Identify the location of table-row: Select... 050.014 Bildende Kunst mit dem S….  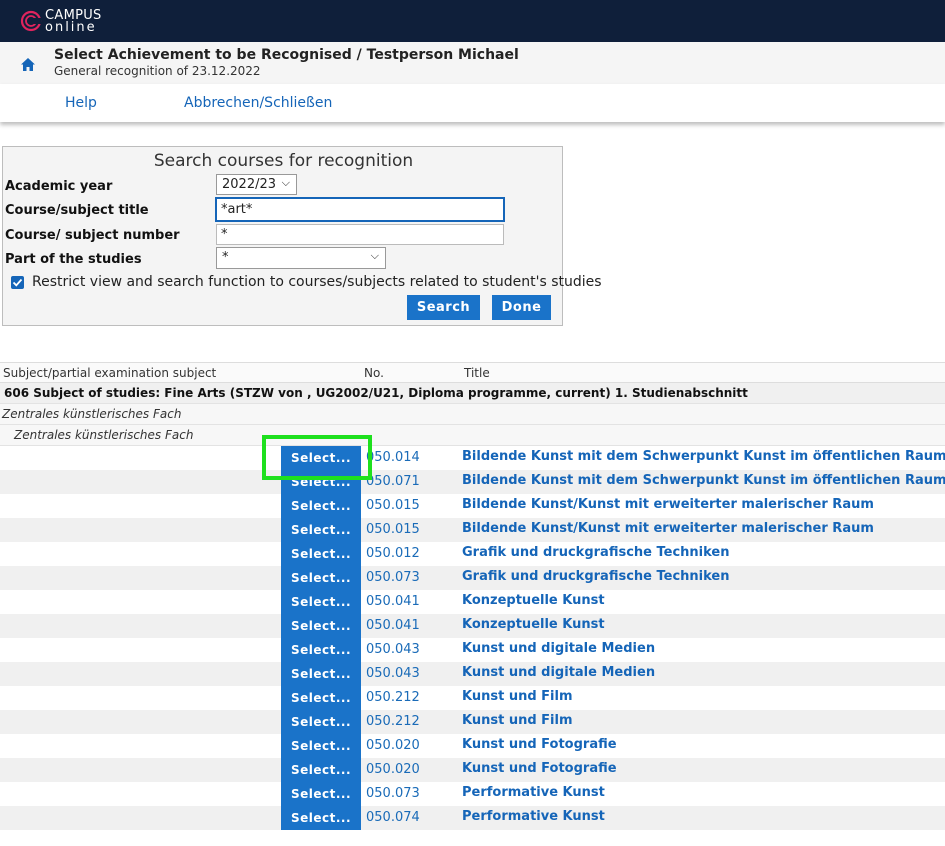
(472, 458).